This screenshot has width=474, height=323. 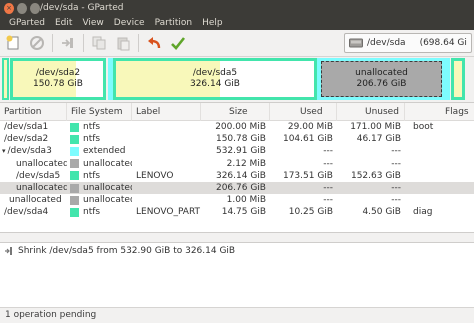 I want to click on column-header-partition: Partition, so click(x=33, y=111).